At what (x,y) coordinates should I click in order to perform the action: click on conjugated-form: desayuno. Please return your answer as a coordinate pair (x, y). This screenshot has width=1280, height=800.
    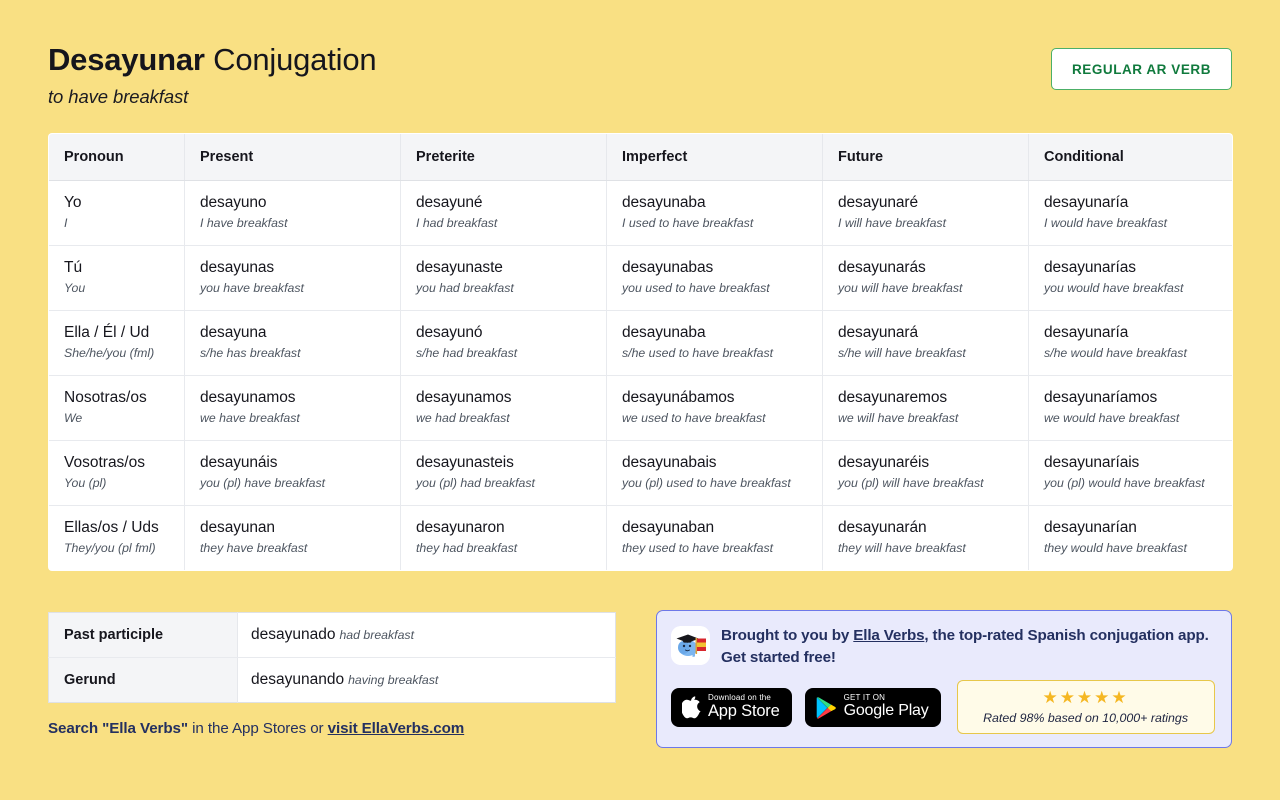
    Looking at the image, I should click on (233, 202).